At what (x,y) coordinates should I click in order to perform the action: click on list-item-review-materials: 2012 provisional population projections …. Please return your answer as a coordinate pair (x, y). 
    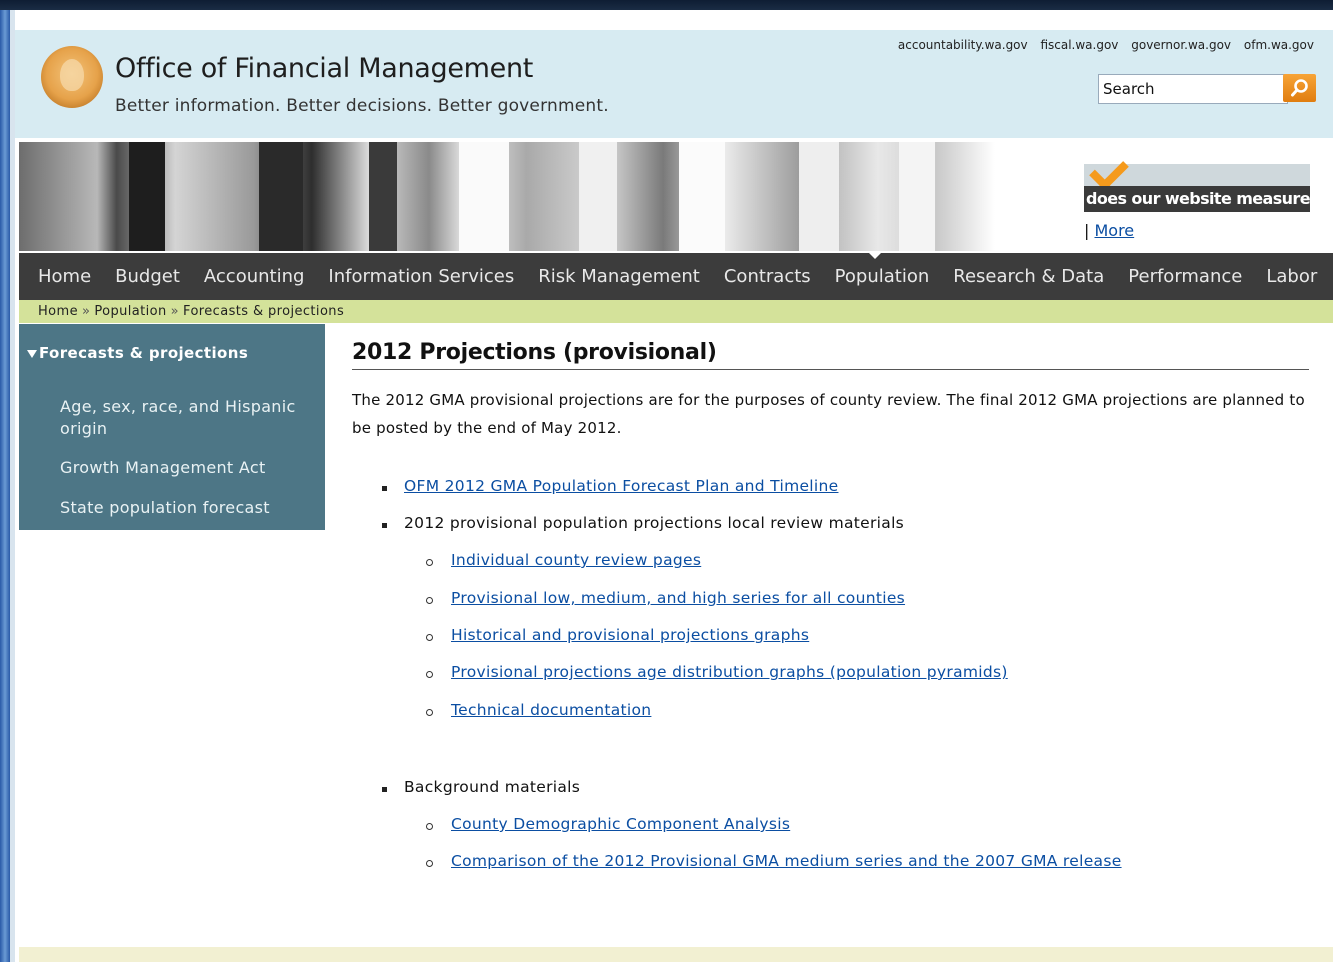
    Looking at the image, I should click on (654, 523).